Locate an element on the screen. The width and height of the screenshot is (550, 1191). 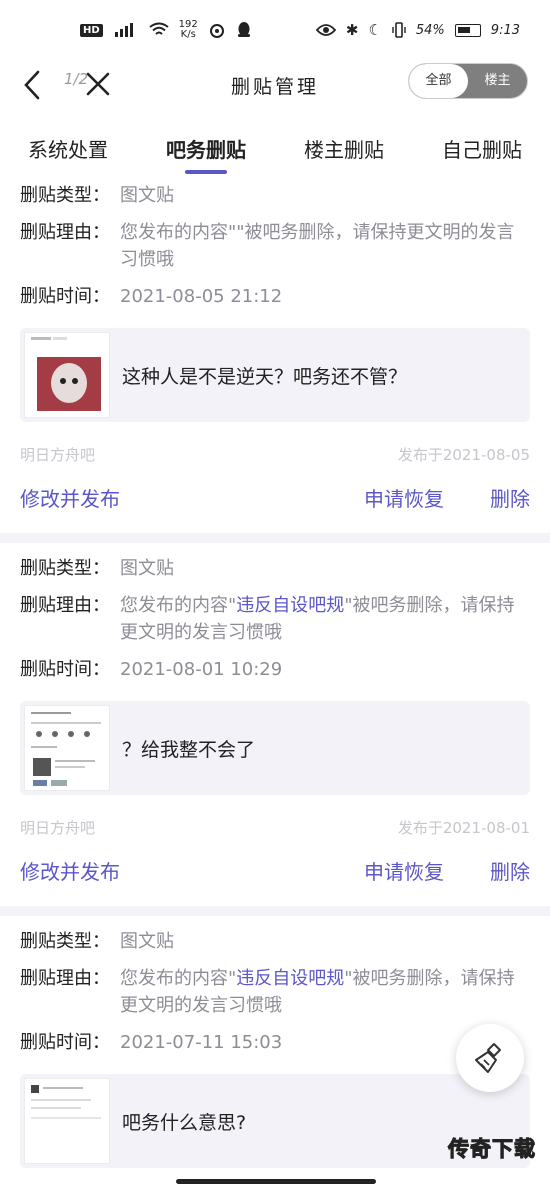
thumbnail-image-icon is located at coordinates (66, 374).